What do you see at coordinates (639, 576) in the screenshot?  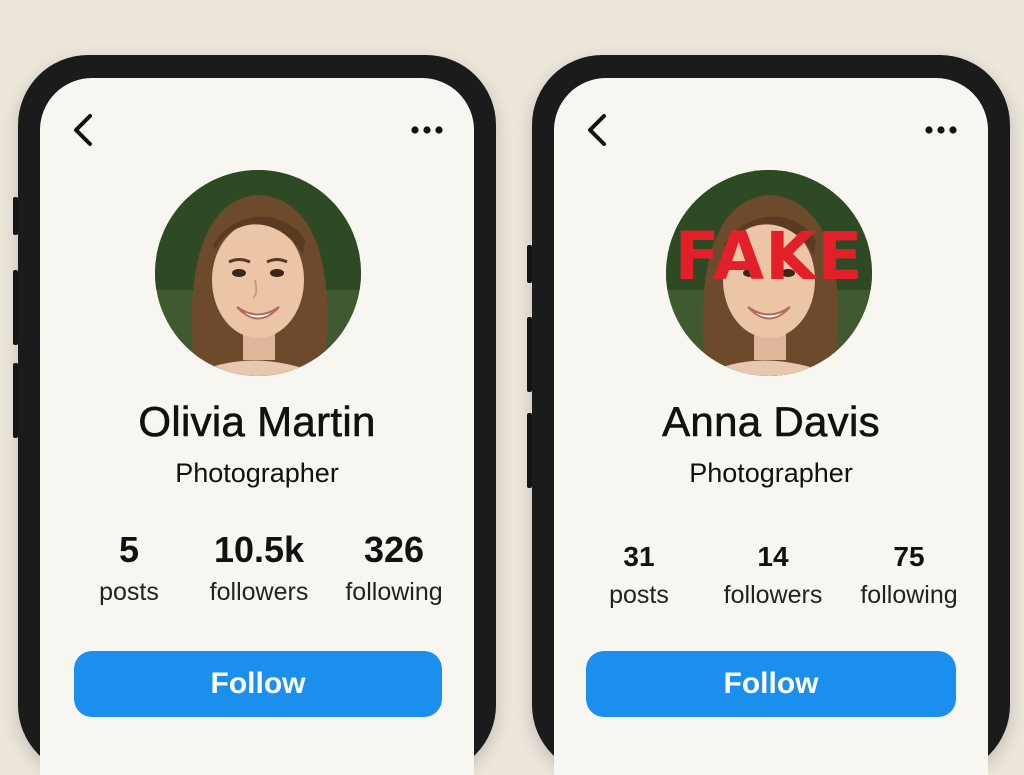 I see `stat-posts: 31 posts` at bounding box center [639, 576].